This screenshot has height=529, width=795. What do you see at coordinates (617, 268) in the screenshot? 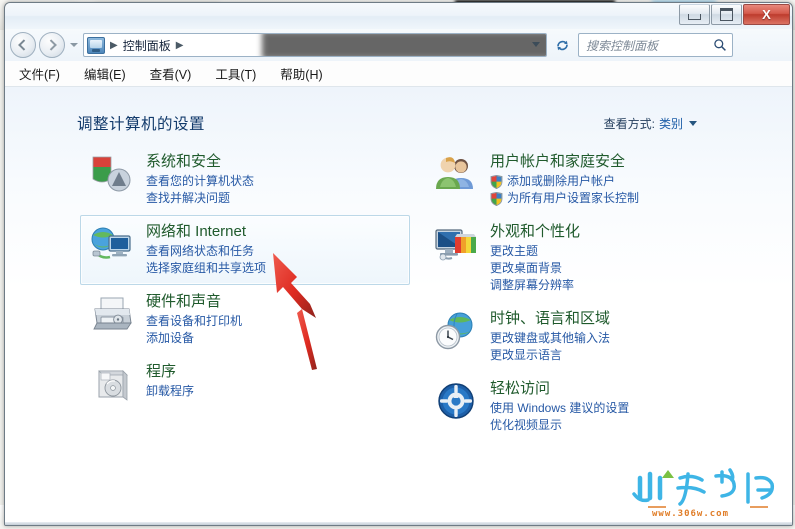
I see `category-link-appearance-personalization-1: 更改桌面背景` at bounding box center [617, 268].